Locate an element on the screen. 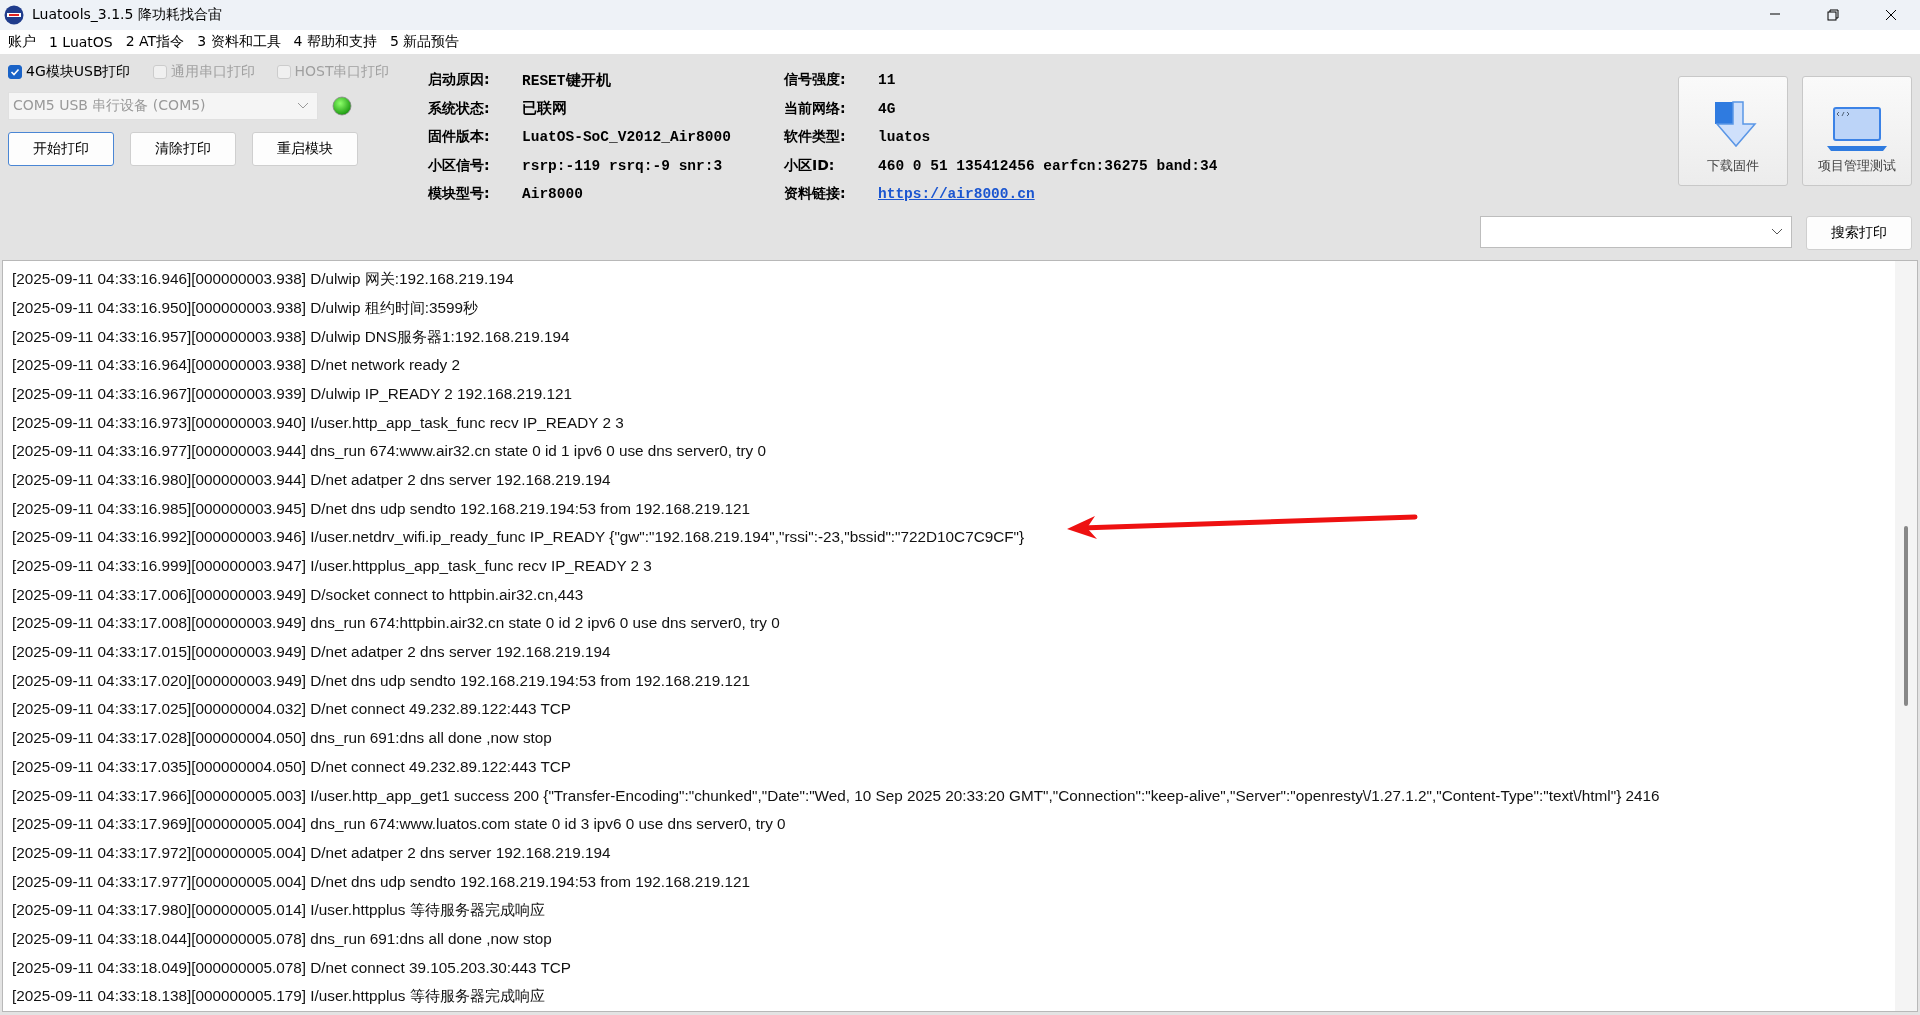 Image resolution: width=1920 pixels, height=1015 pixels. download-firmware-button: 下载固件 is located at coordinates (1733, 130).